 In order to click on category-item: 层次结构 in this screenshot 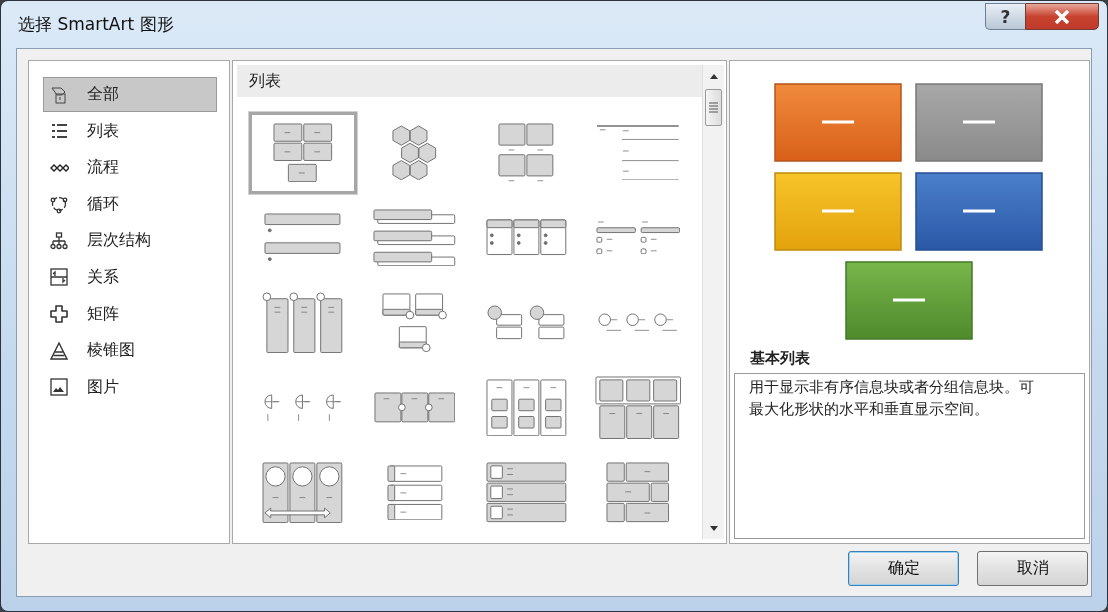, I will do `click(130, 241)`.